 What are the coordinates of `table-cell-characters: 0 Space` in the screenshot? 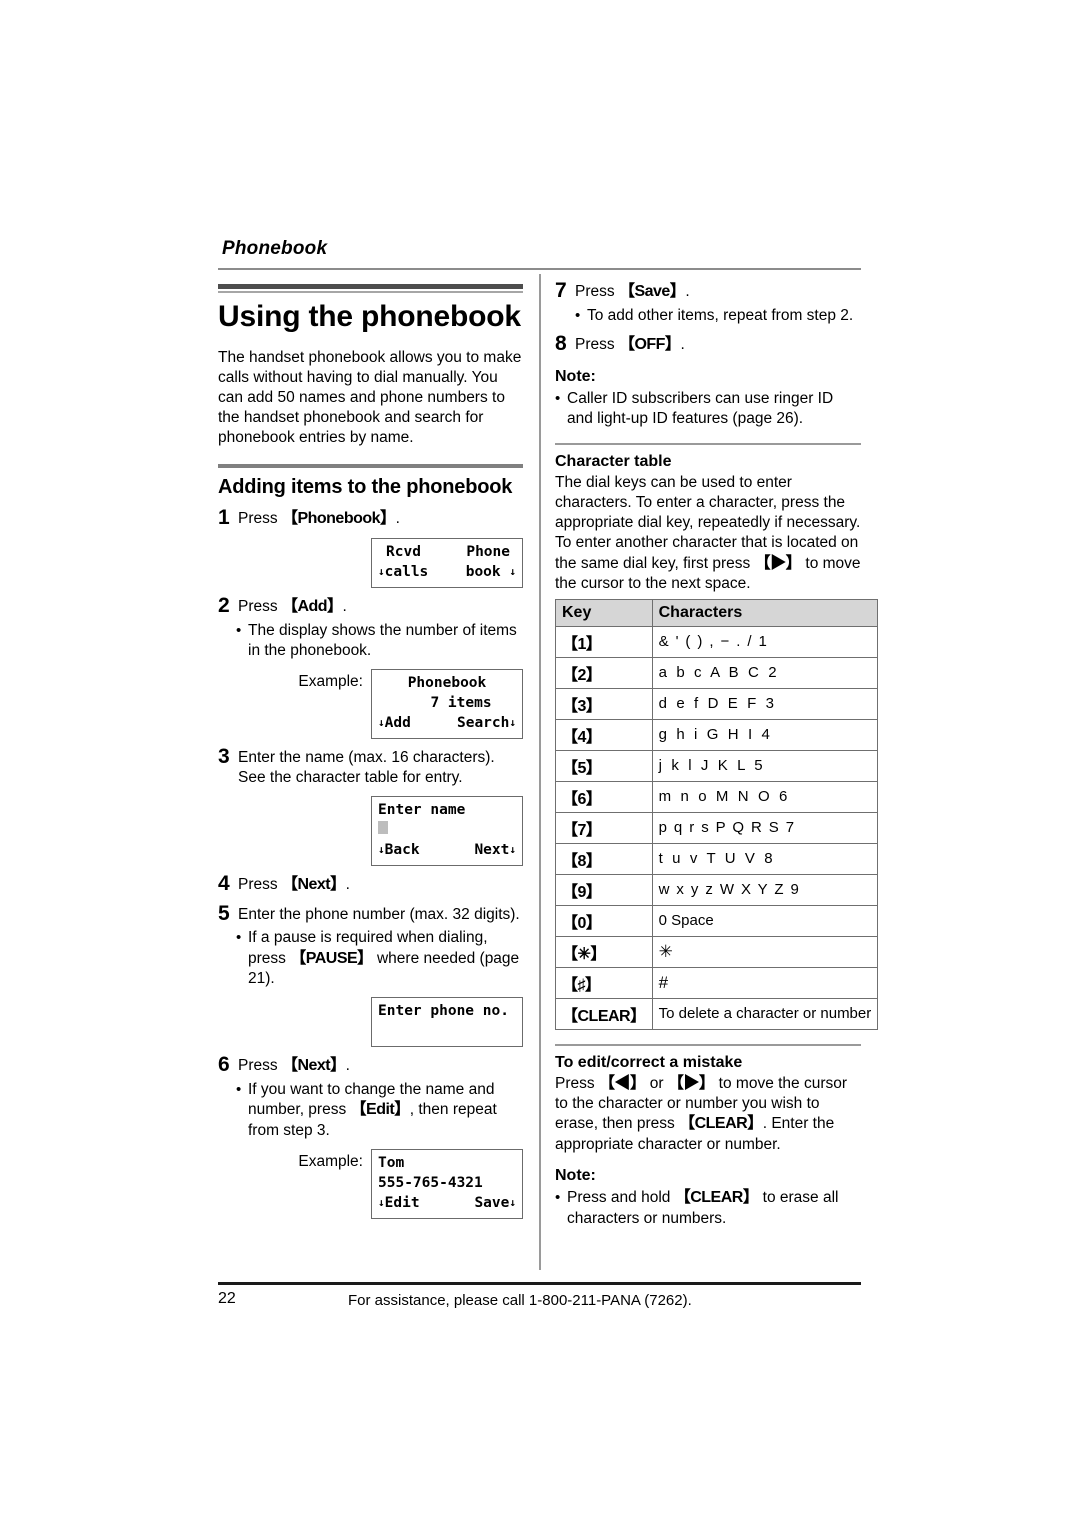 It's located at (765, 920).